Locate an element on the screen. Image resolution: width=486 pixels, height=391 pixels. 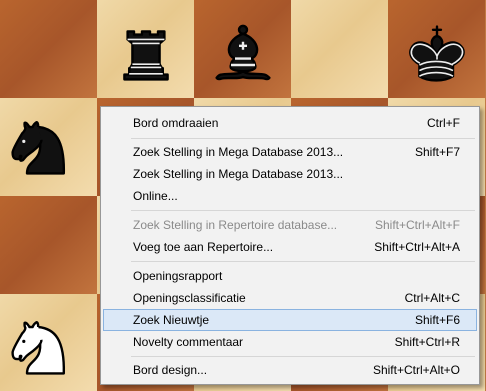
menu-item-label: Openingsrapport is located at coordinates (178, 276).